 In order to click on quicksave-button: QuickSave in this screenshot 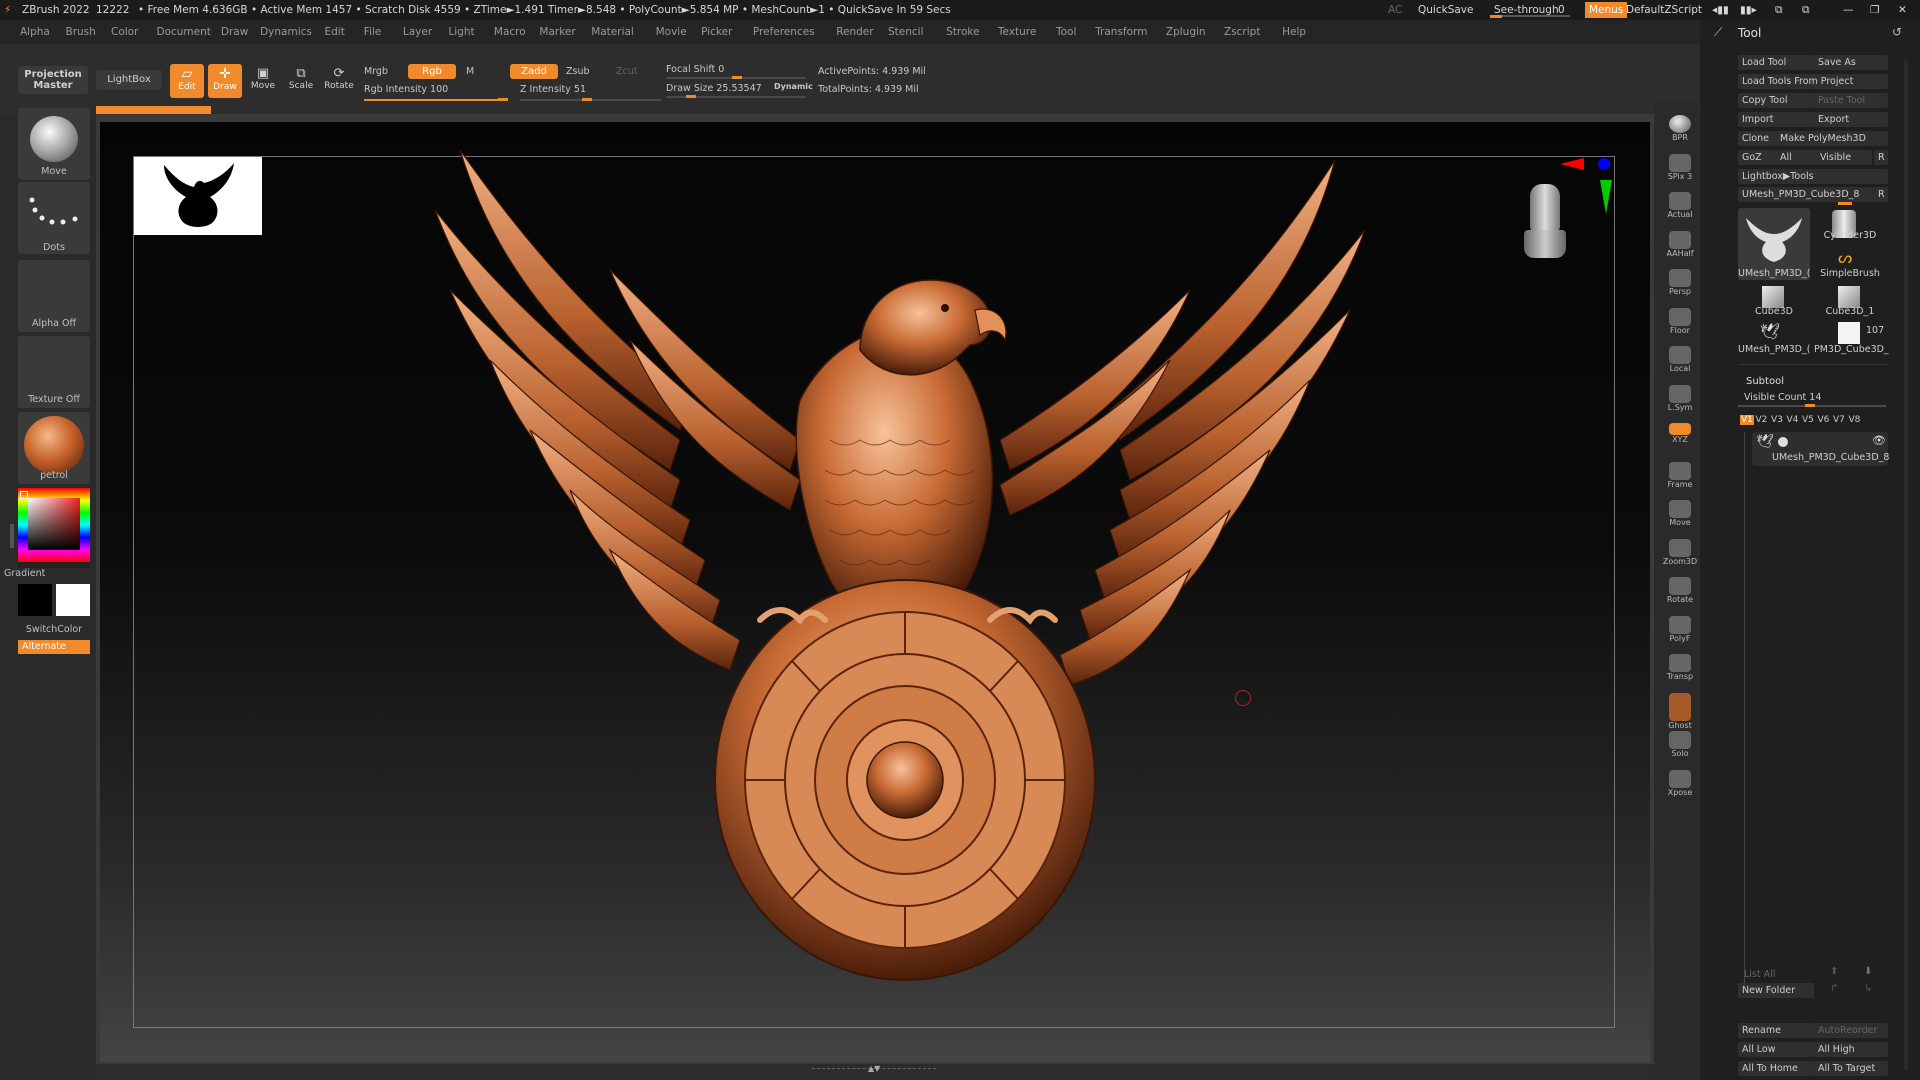, I will do `click(1445, 10)`.